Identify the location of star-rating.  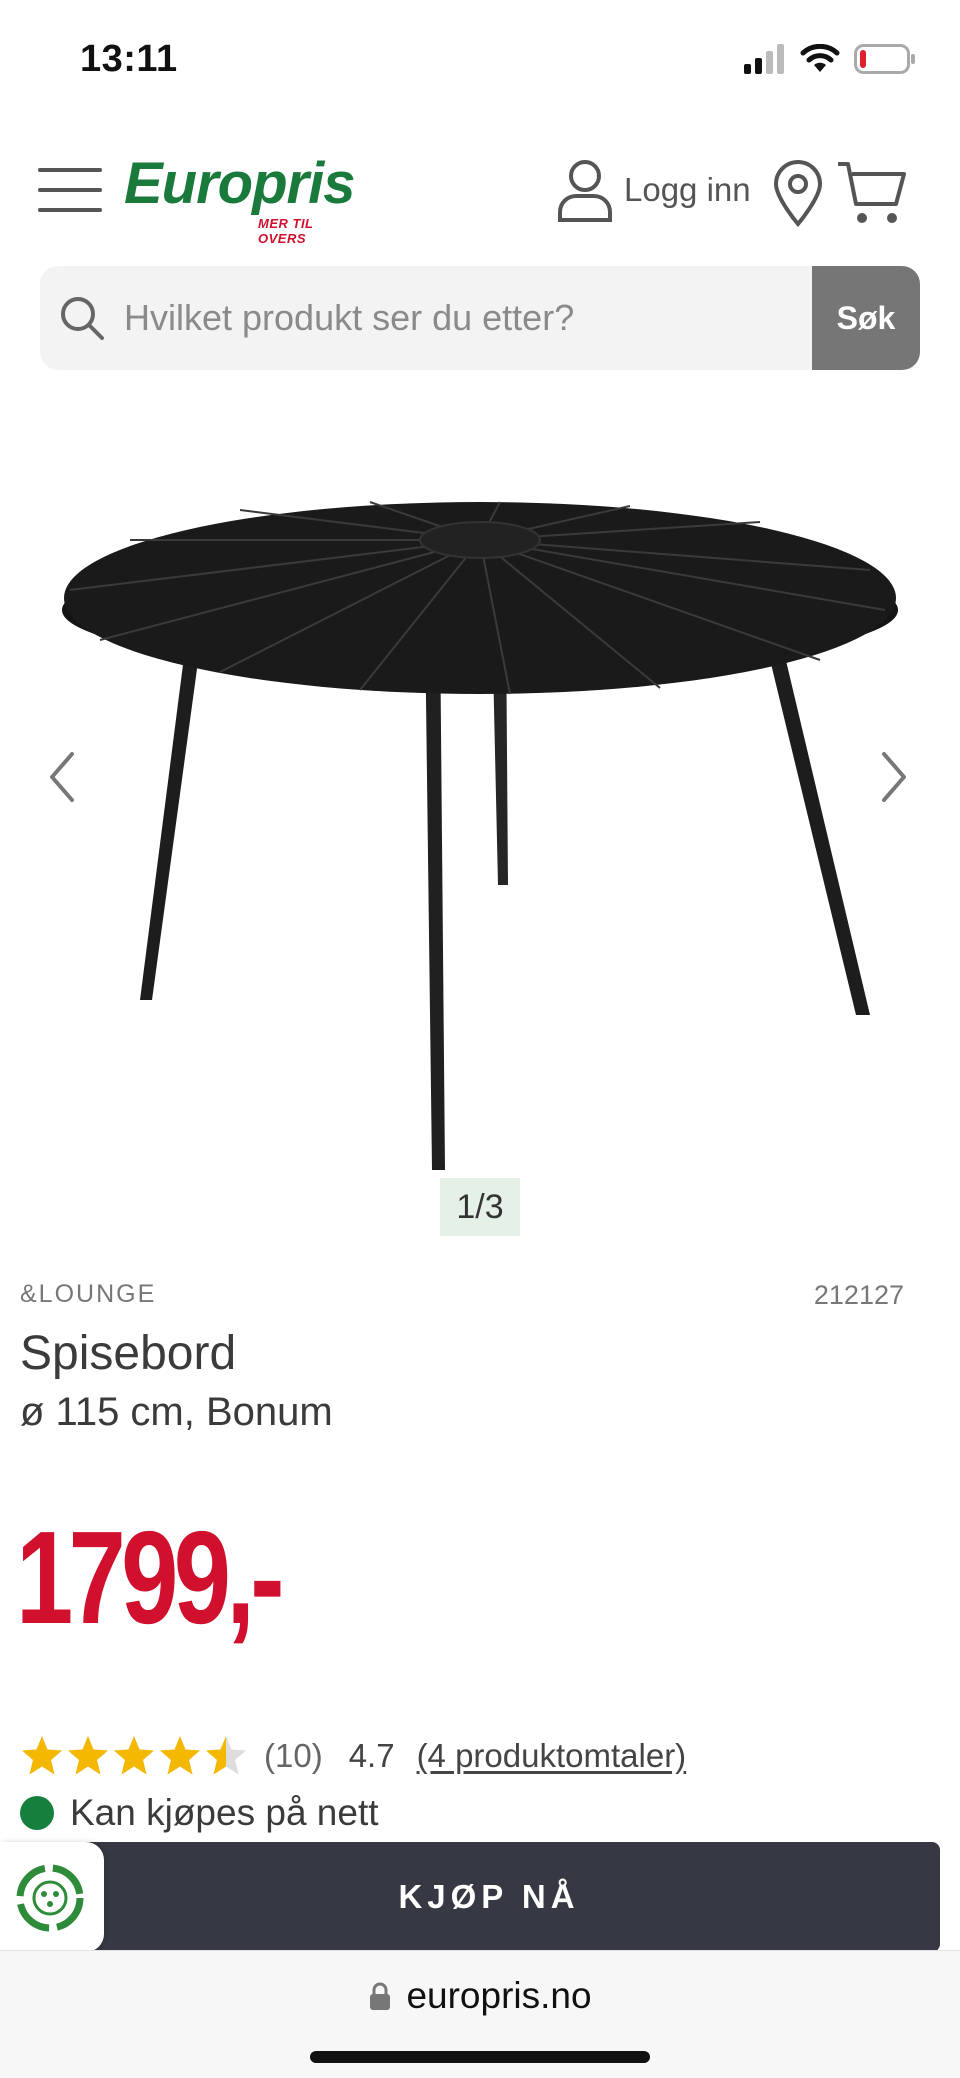
(134, 1756).